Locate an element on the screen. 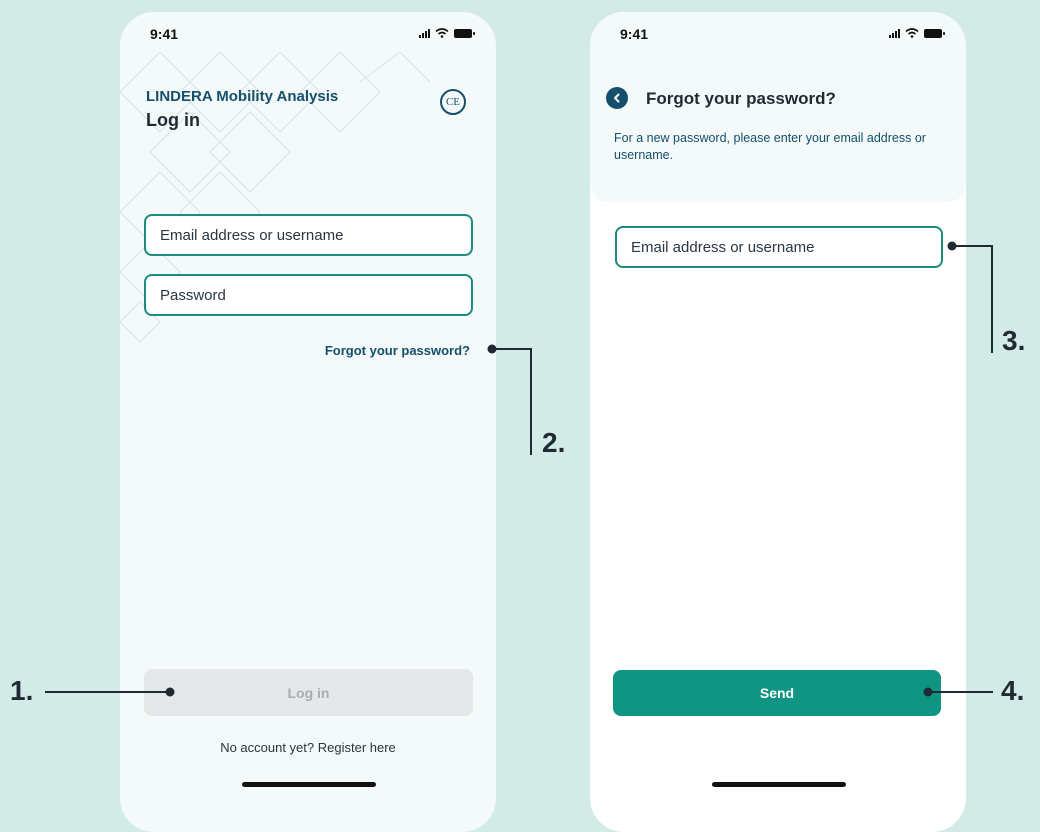  callout-4: 4. is located at coordinates (1013, 690).